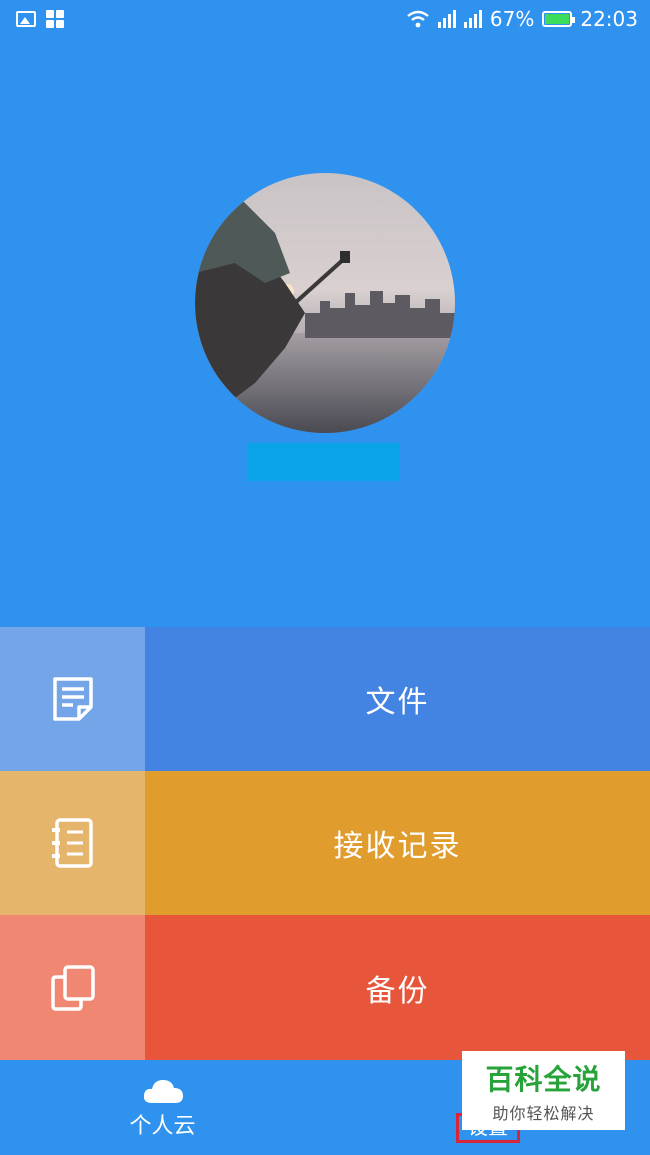  I want to click on status-bar: 67% 22:03, so click(325, 19).